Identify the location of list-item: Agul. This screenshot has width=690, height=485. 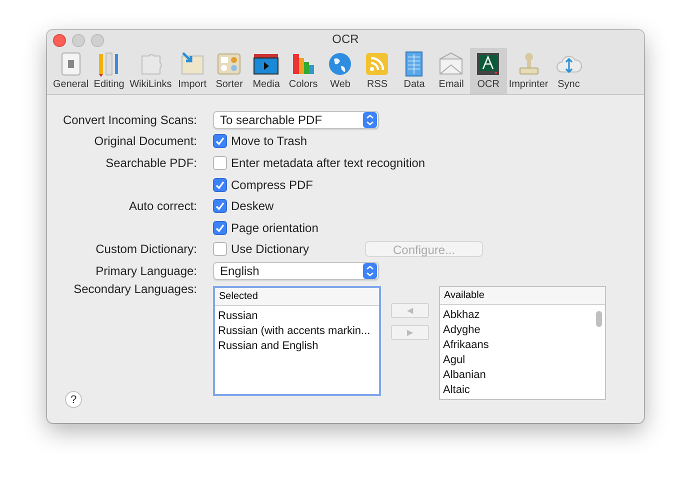
(522, 360).